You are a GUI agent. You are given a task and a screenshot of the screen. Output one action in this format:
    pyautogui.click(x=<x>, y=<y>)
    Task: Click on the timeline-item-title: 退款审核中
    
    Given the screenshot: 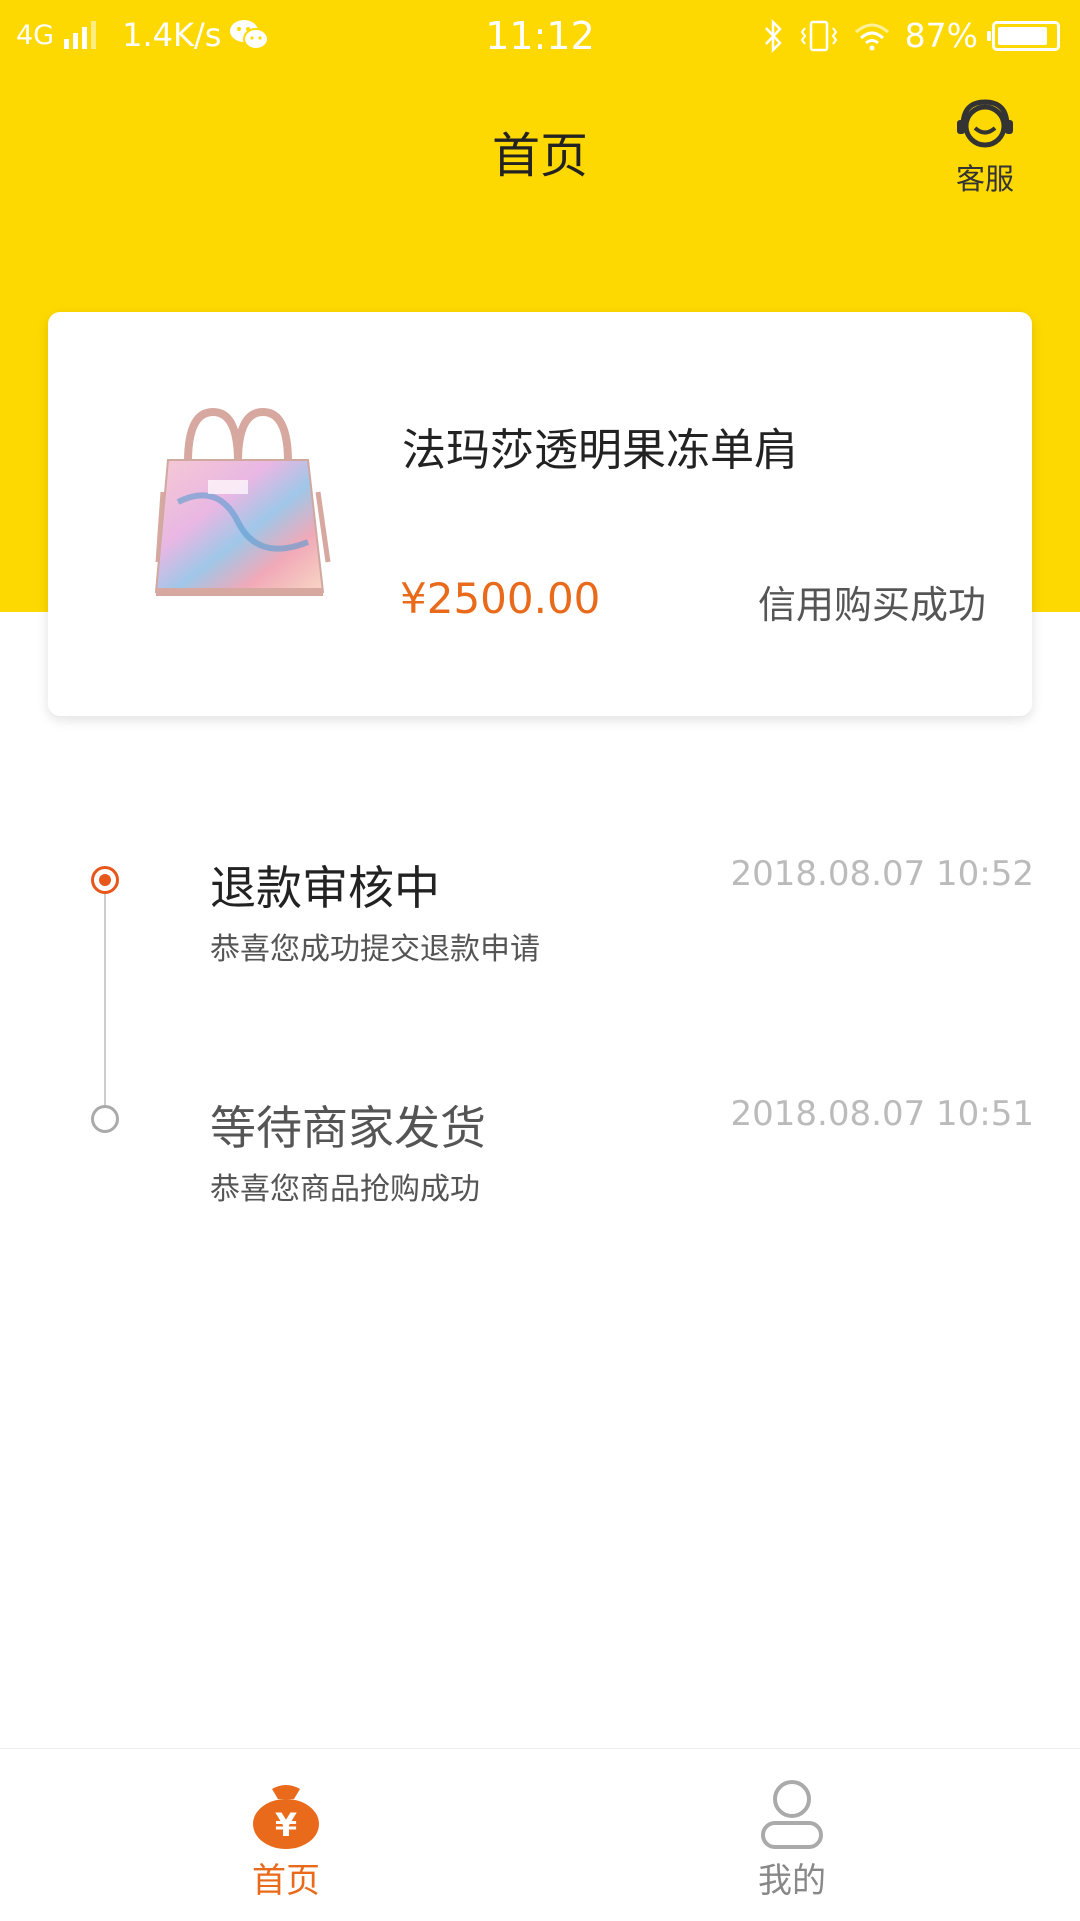 What is the action you would take?
    pyautogui.click(x=325, y=888)
    